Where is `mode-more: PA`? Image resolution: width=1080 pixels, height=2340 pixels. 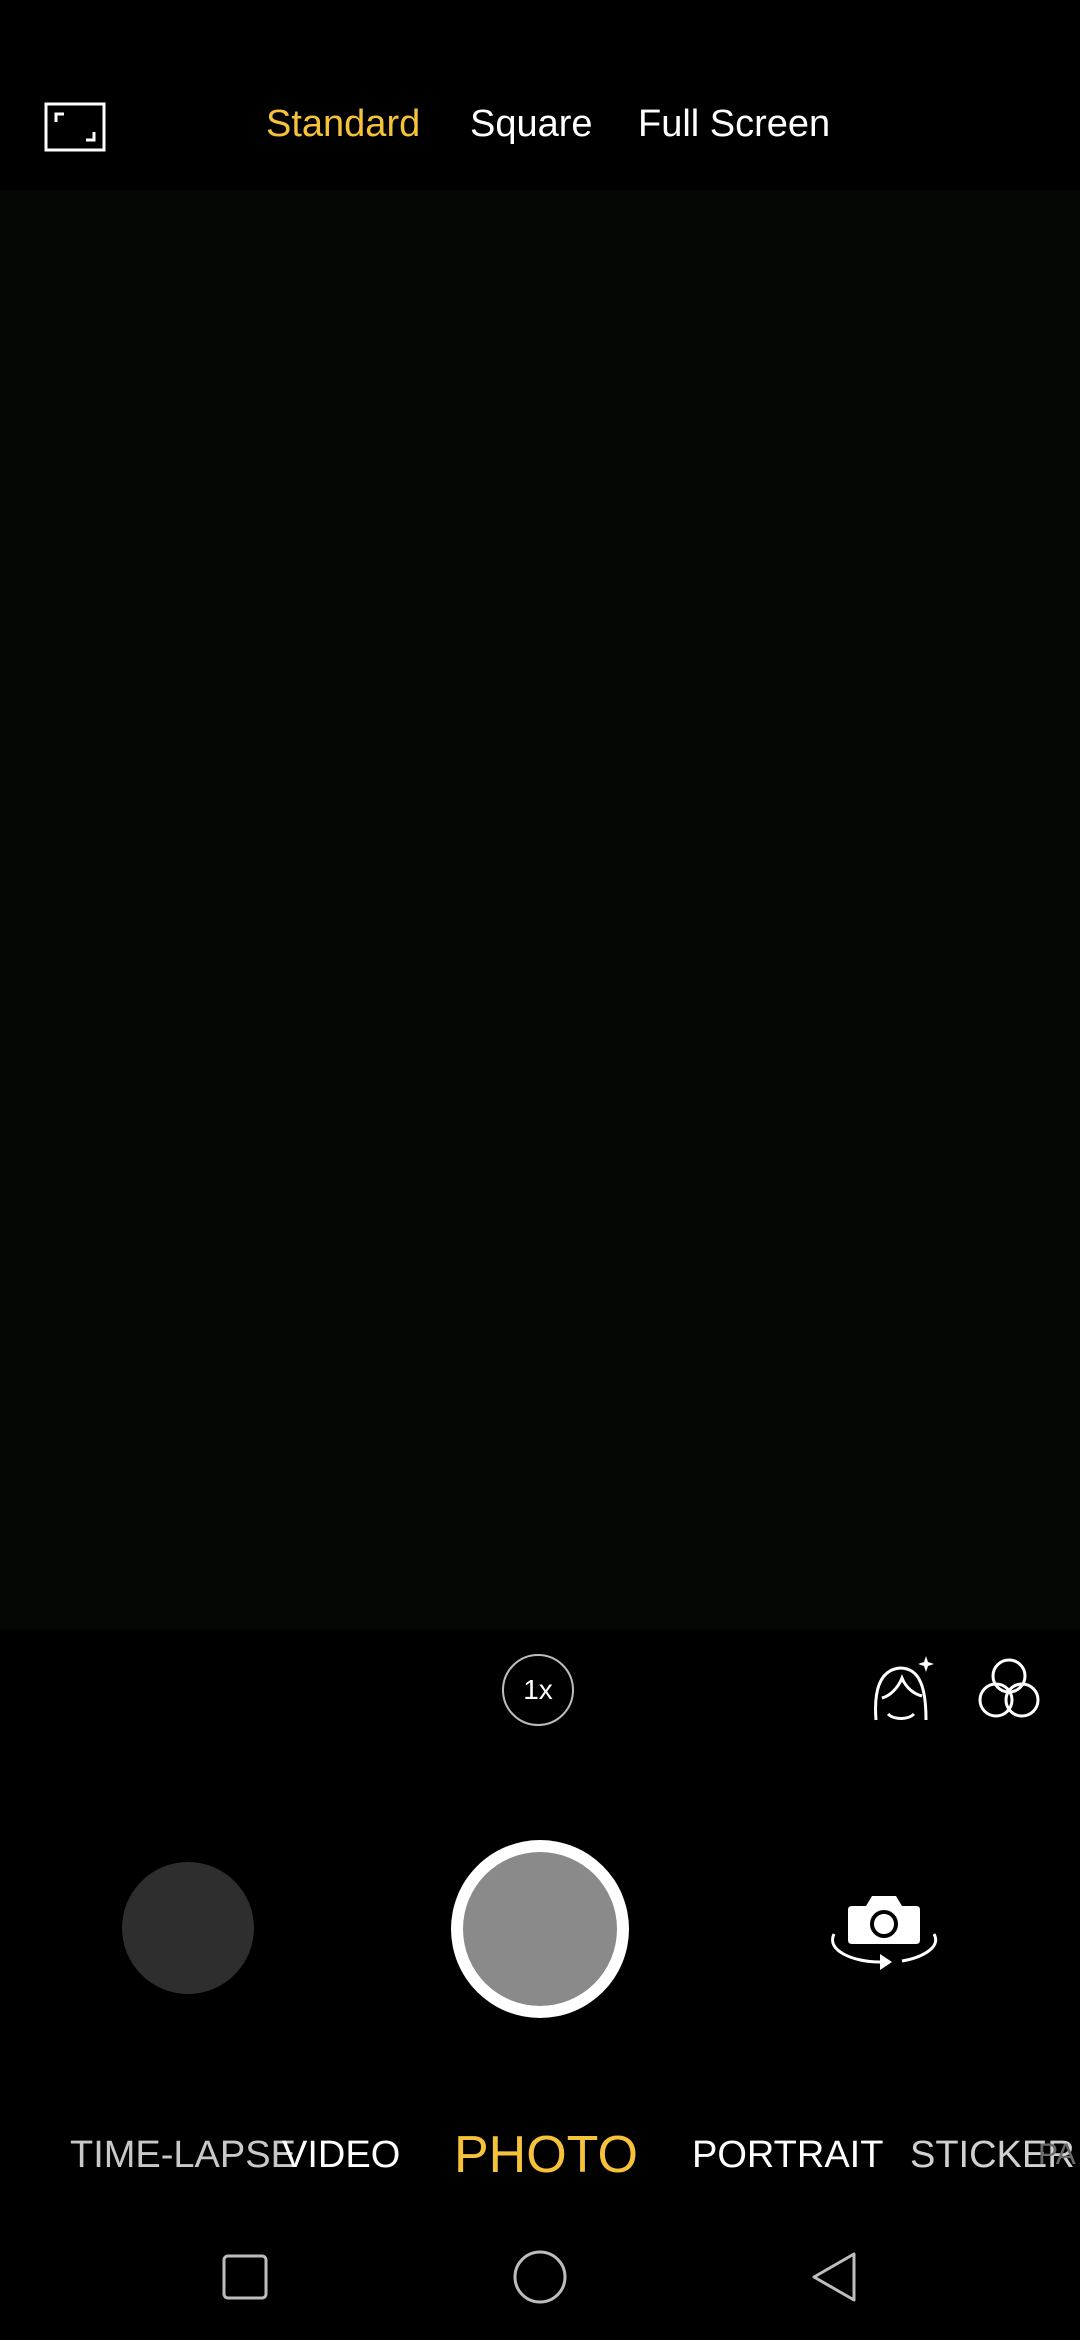 mode-more: PA is located at coordinates (1057, 2155).